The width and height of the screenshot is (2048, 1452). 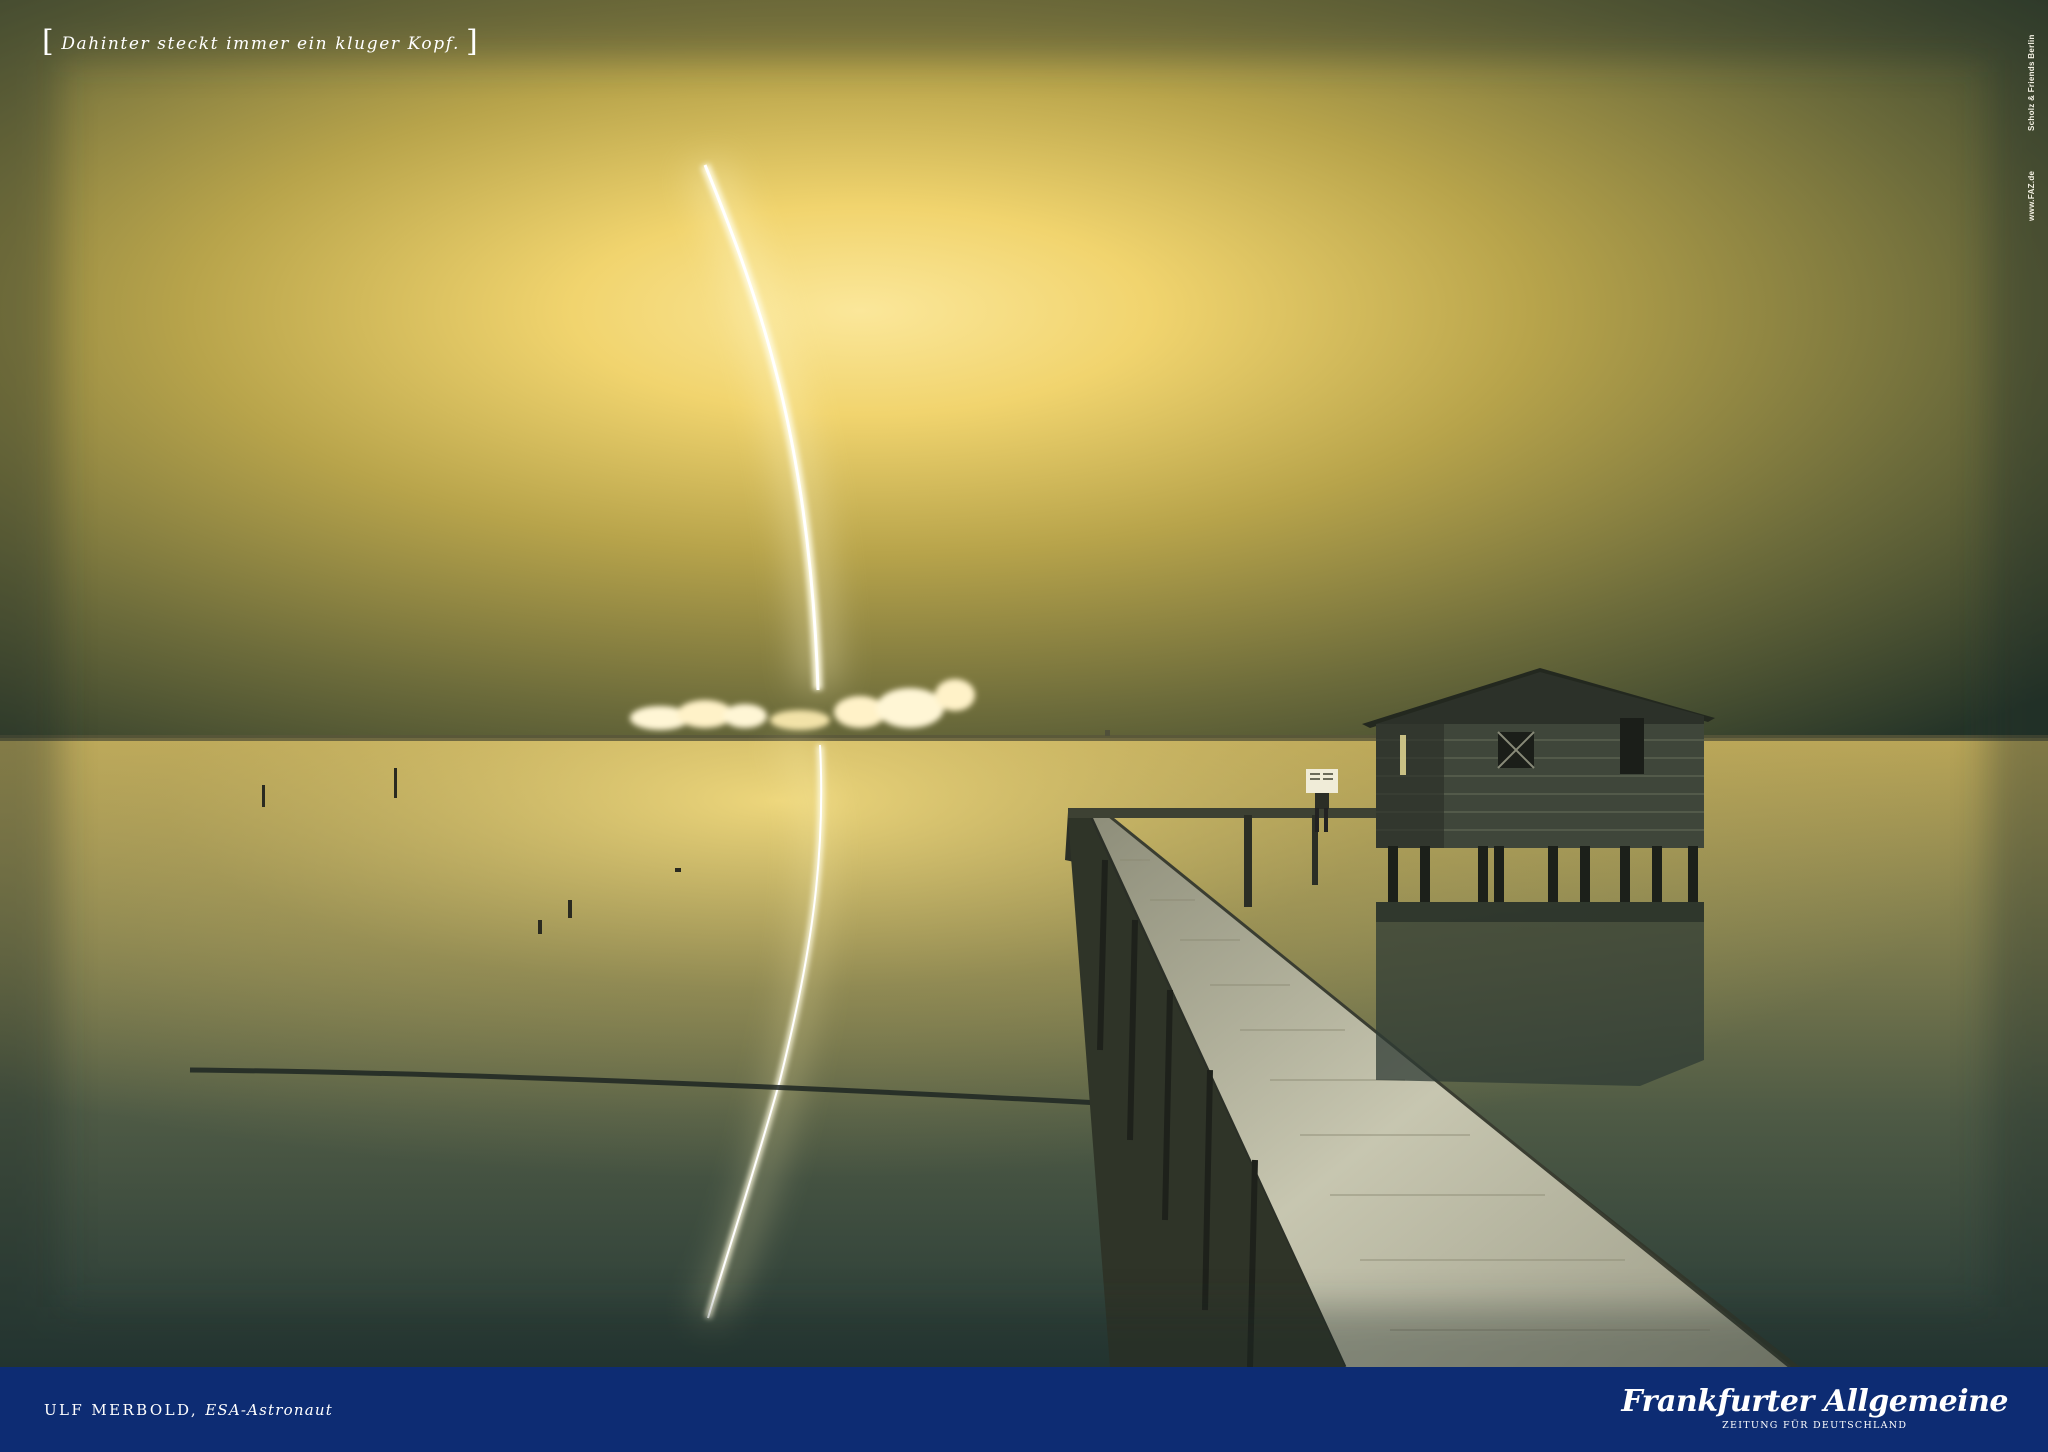 I want to click on side-credits: www.FAZ.de Scholz & Friends Berlin, so click(x=2031, y=127).